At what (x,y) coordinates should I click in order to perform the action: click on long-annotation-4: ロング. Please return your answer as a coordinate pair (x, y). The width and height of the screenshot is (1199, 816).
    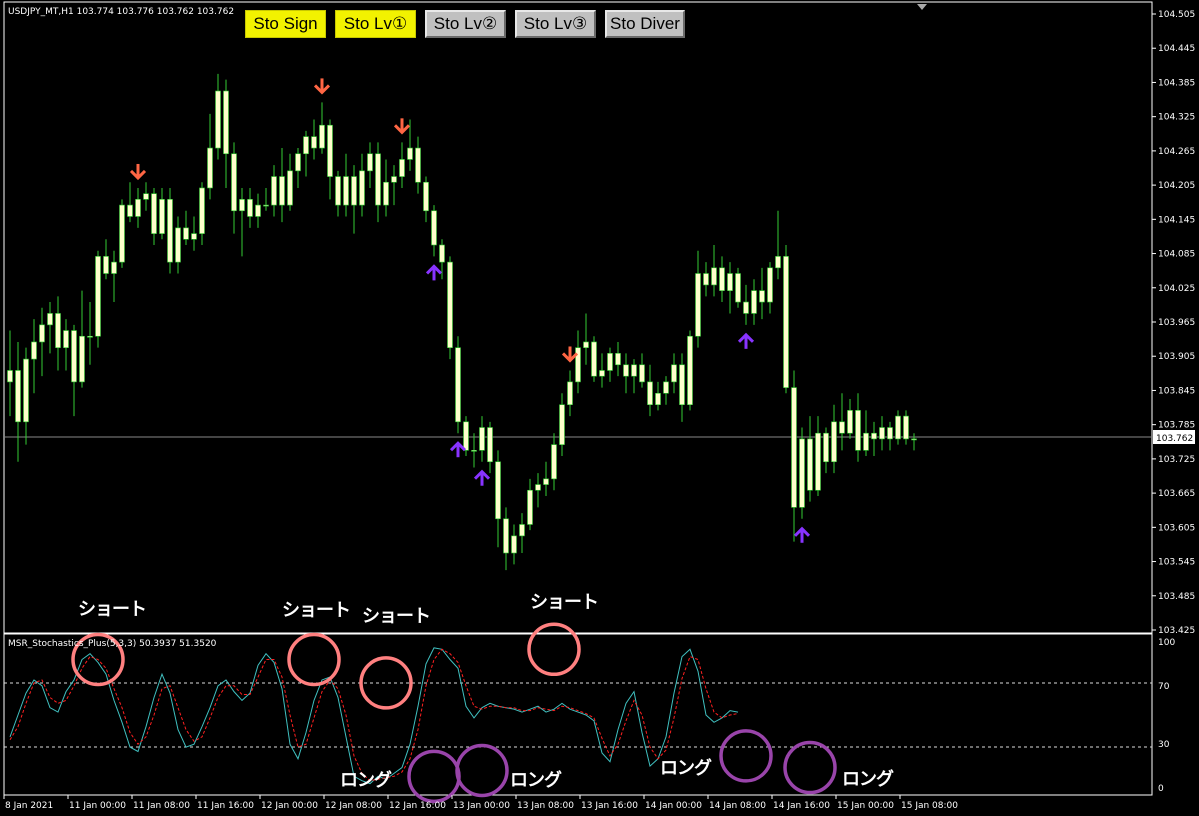
    Looking at the image, I should click on (868, 779).